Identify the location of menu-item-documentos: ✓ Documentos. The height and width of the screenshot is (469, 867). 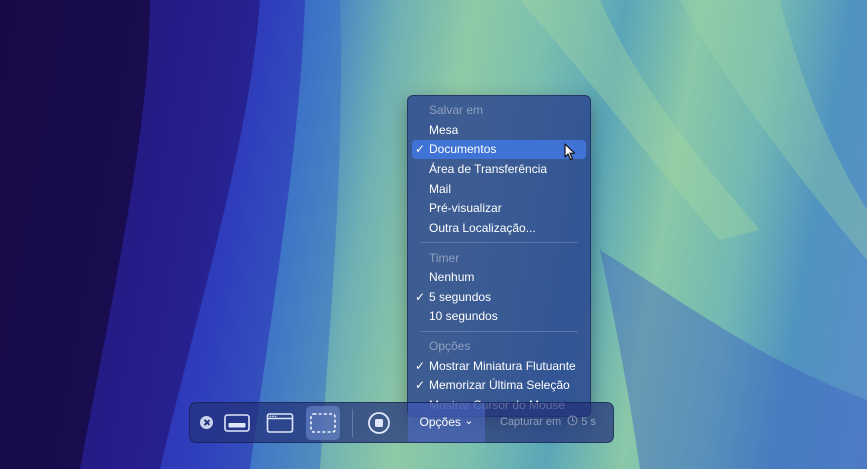
(499, 149).